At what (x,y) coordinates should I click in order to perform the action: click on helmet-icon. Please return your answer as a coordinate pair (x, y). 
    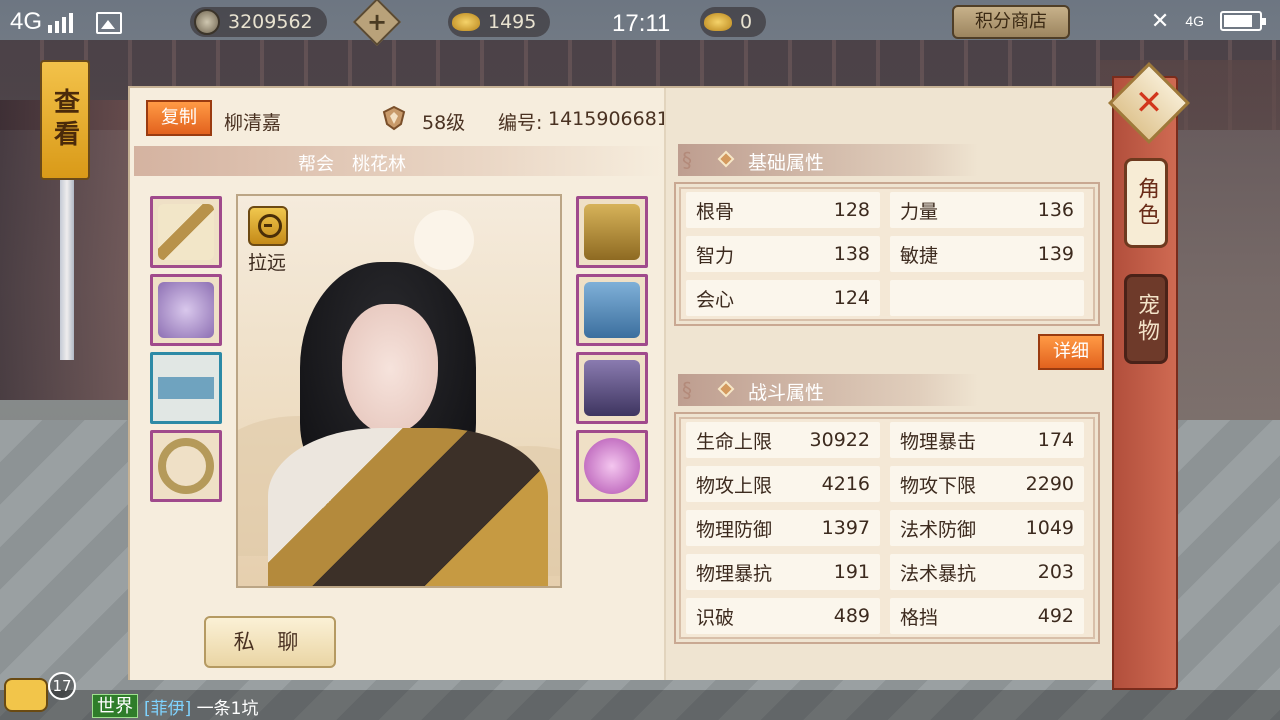
    Looking at the image, I should click on (612, 232).